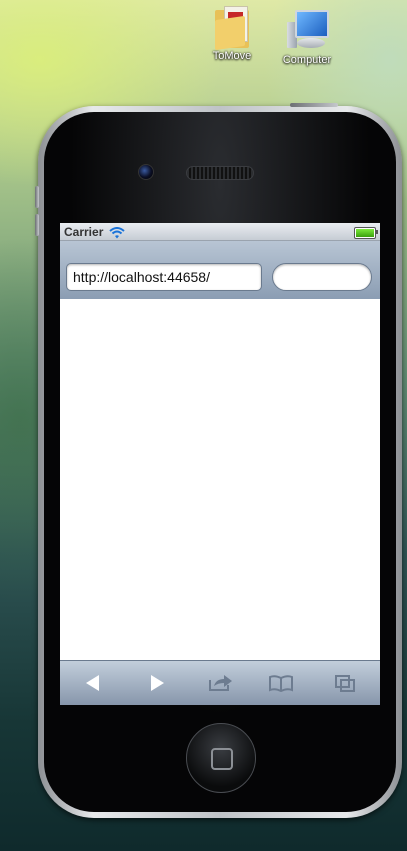 The height and width of the screenshot is (851, 407). What do you see at coordinates (146, 172) in the screenshot?
I see `front-camera` at bounding box center [146, 172].